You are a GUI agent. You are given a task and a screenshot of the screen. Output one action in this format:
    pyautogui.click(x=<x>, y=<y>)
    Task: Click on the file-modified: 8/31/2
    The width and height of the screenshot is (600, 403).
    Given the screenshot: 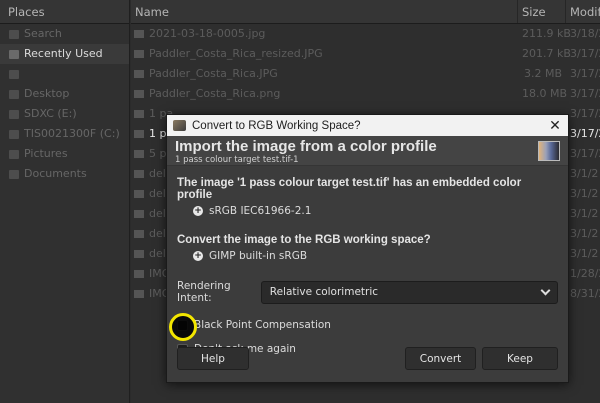 What is the action you would take?
    pyautogui.click(x=585, y=293)
    